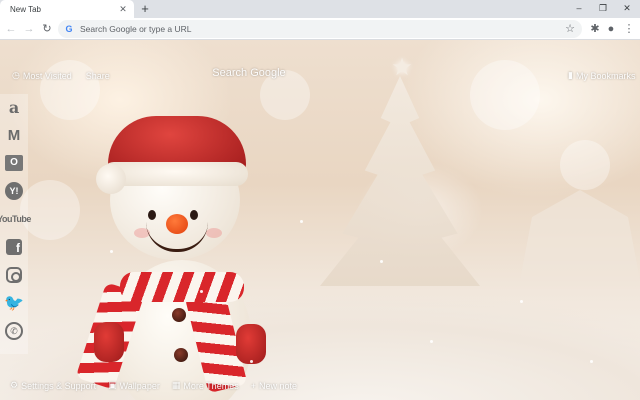 This screenshot has width=640, height=400. I want to click on gmail-icon: M, so click(14, 135).